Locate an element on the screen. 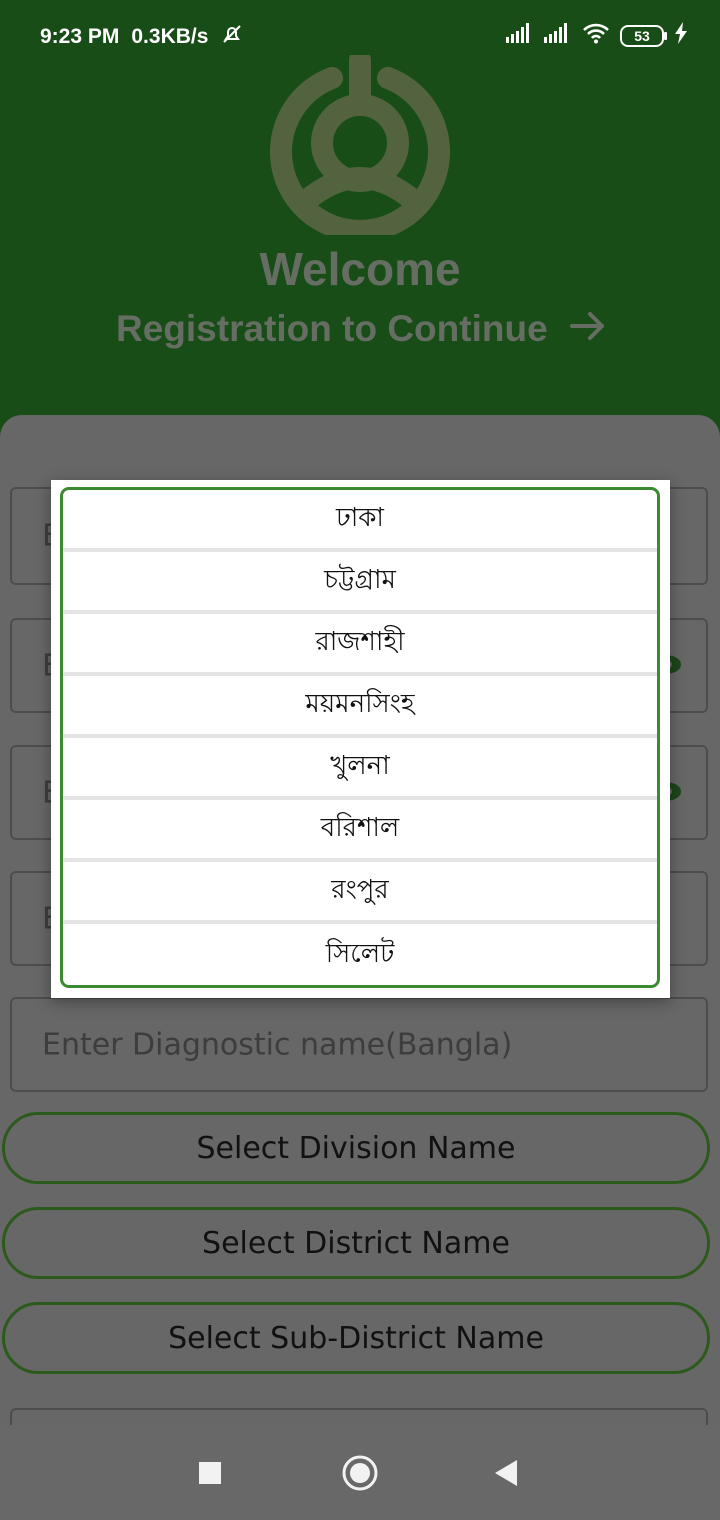 The width and height of the screenshot is (720, 1520). select-subdistrict-label: Select Sub-District Name is located at coordinates (356, 1338).